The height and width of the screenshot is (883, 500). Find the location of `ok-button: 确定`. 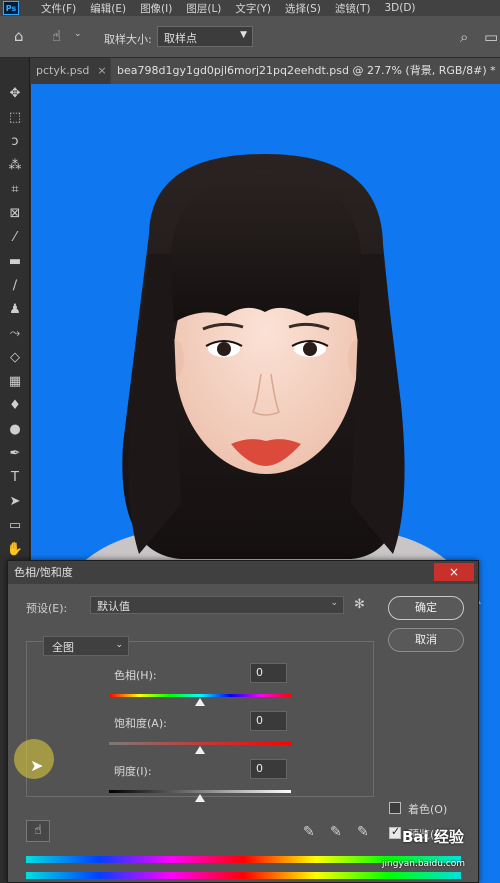

ok-button: 确定 is located at coordinates (426, 608).